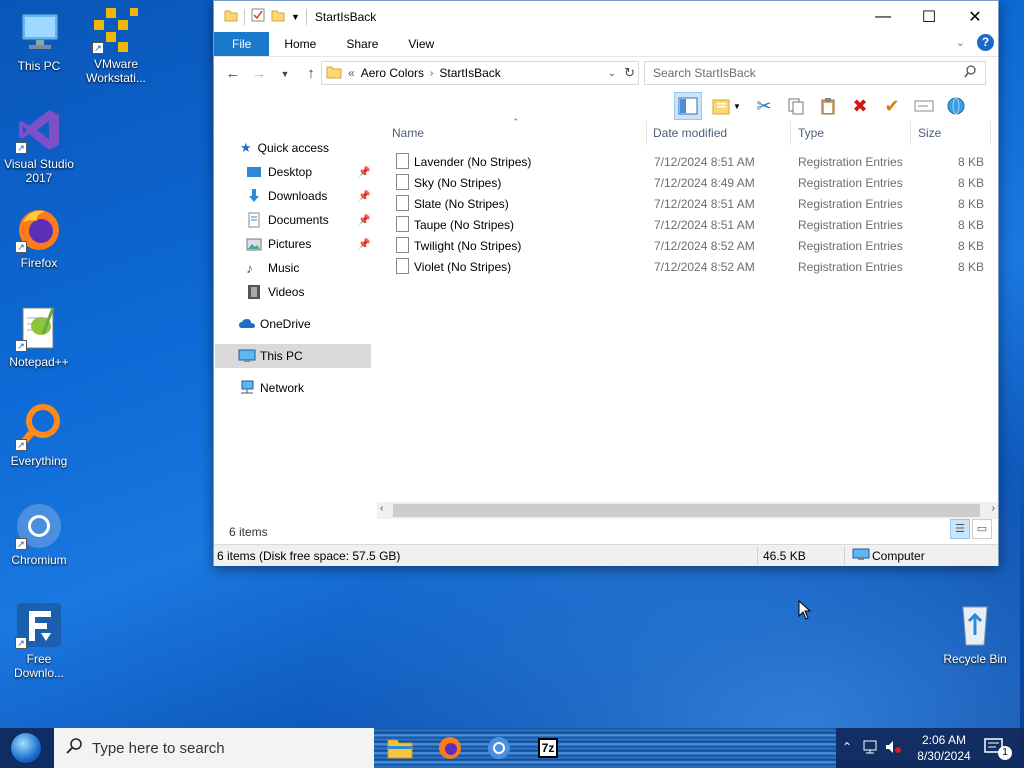  What do you see at coordinates (271, 388) in the screenshot?
I see `nav-item-network: Network` at bounding box center [271, 388].